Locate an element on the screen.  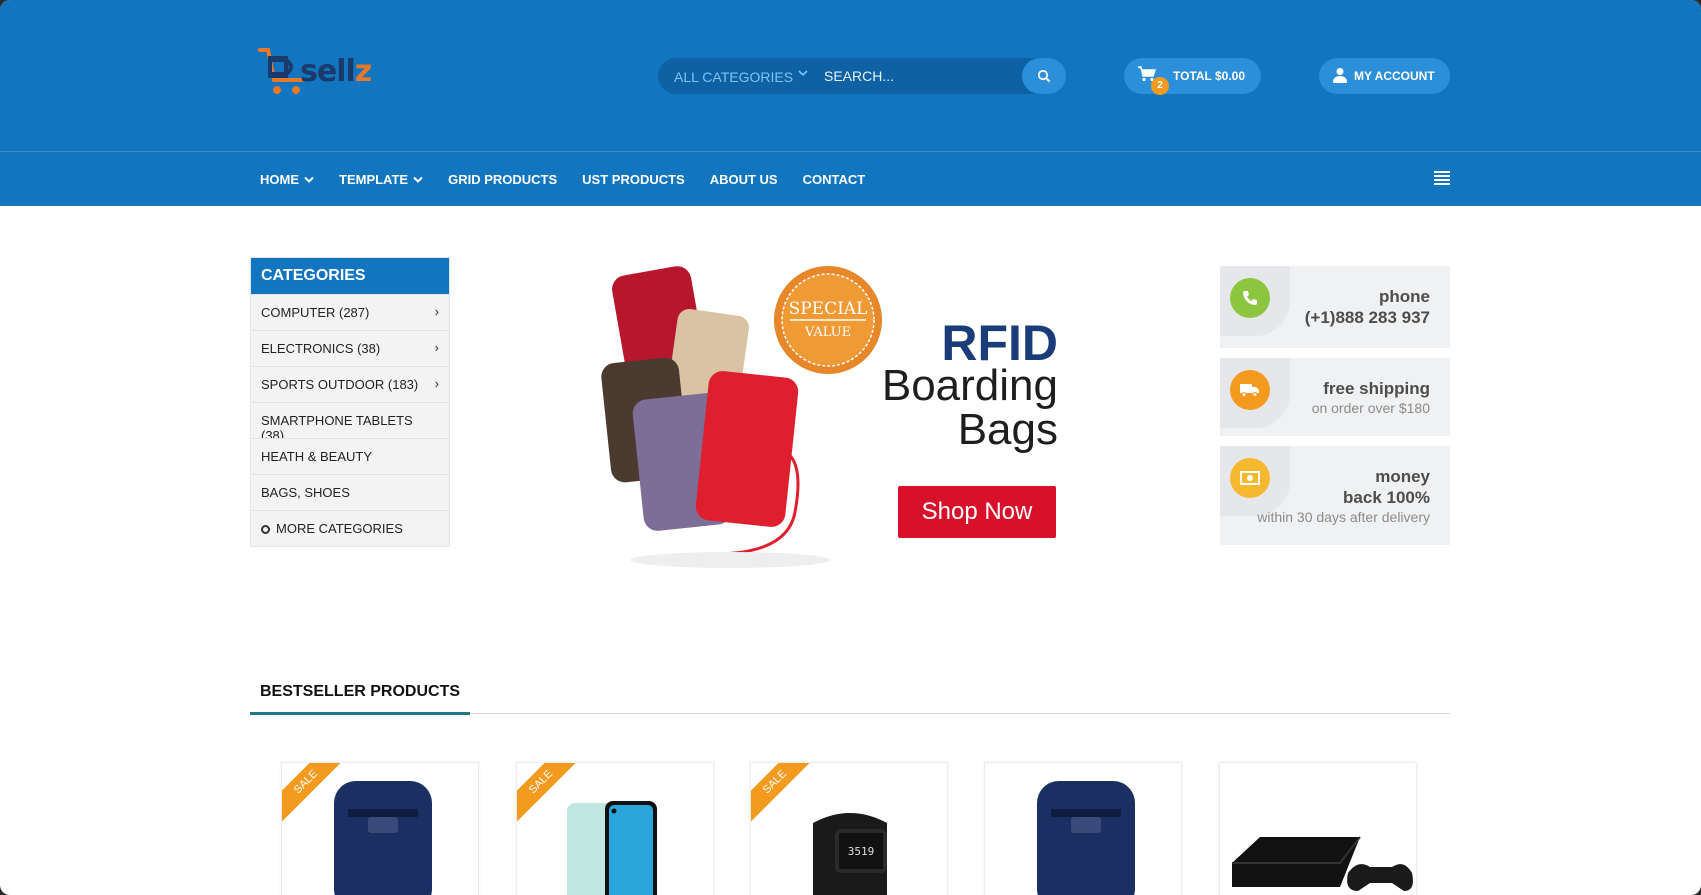
seal-bottom-text: VALUE is located at coordinates (827, 332).